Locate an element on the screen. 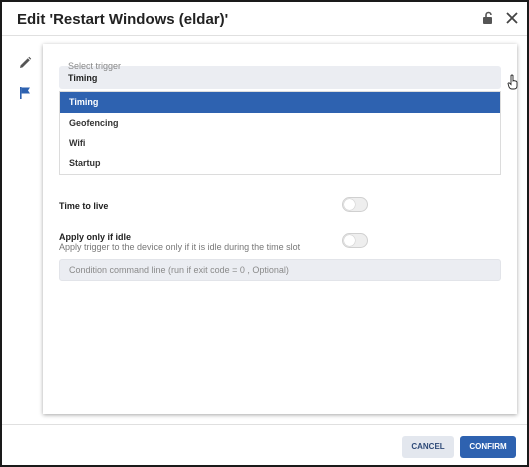  close-icon is located at coordinates (512, 18).